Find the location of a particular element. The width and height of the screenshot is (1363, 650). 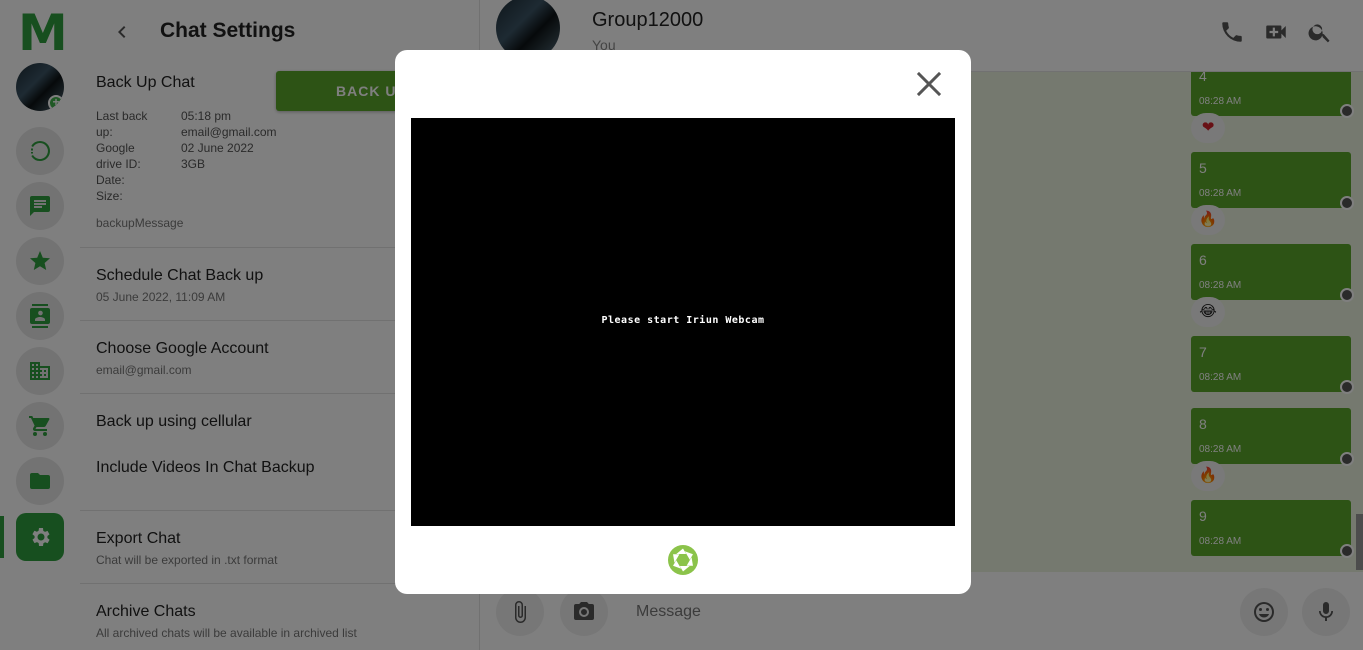

close-icon is located at coordinates (929, 84).